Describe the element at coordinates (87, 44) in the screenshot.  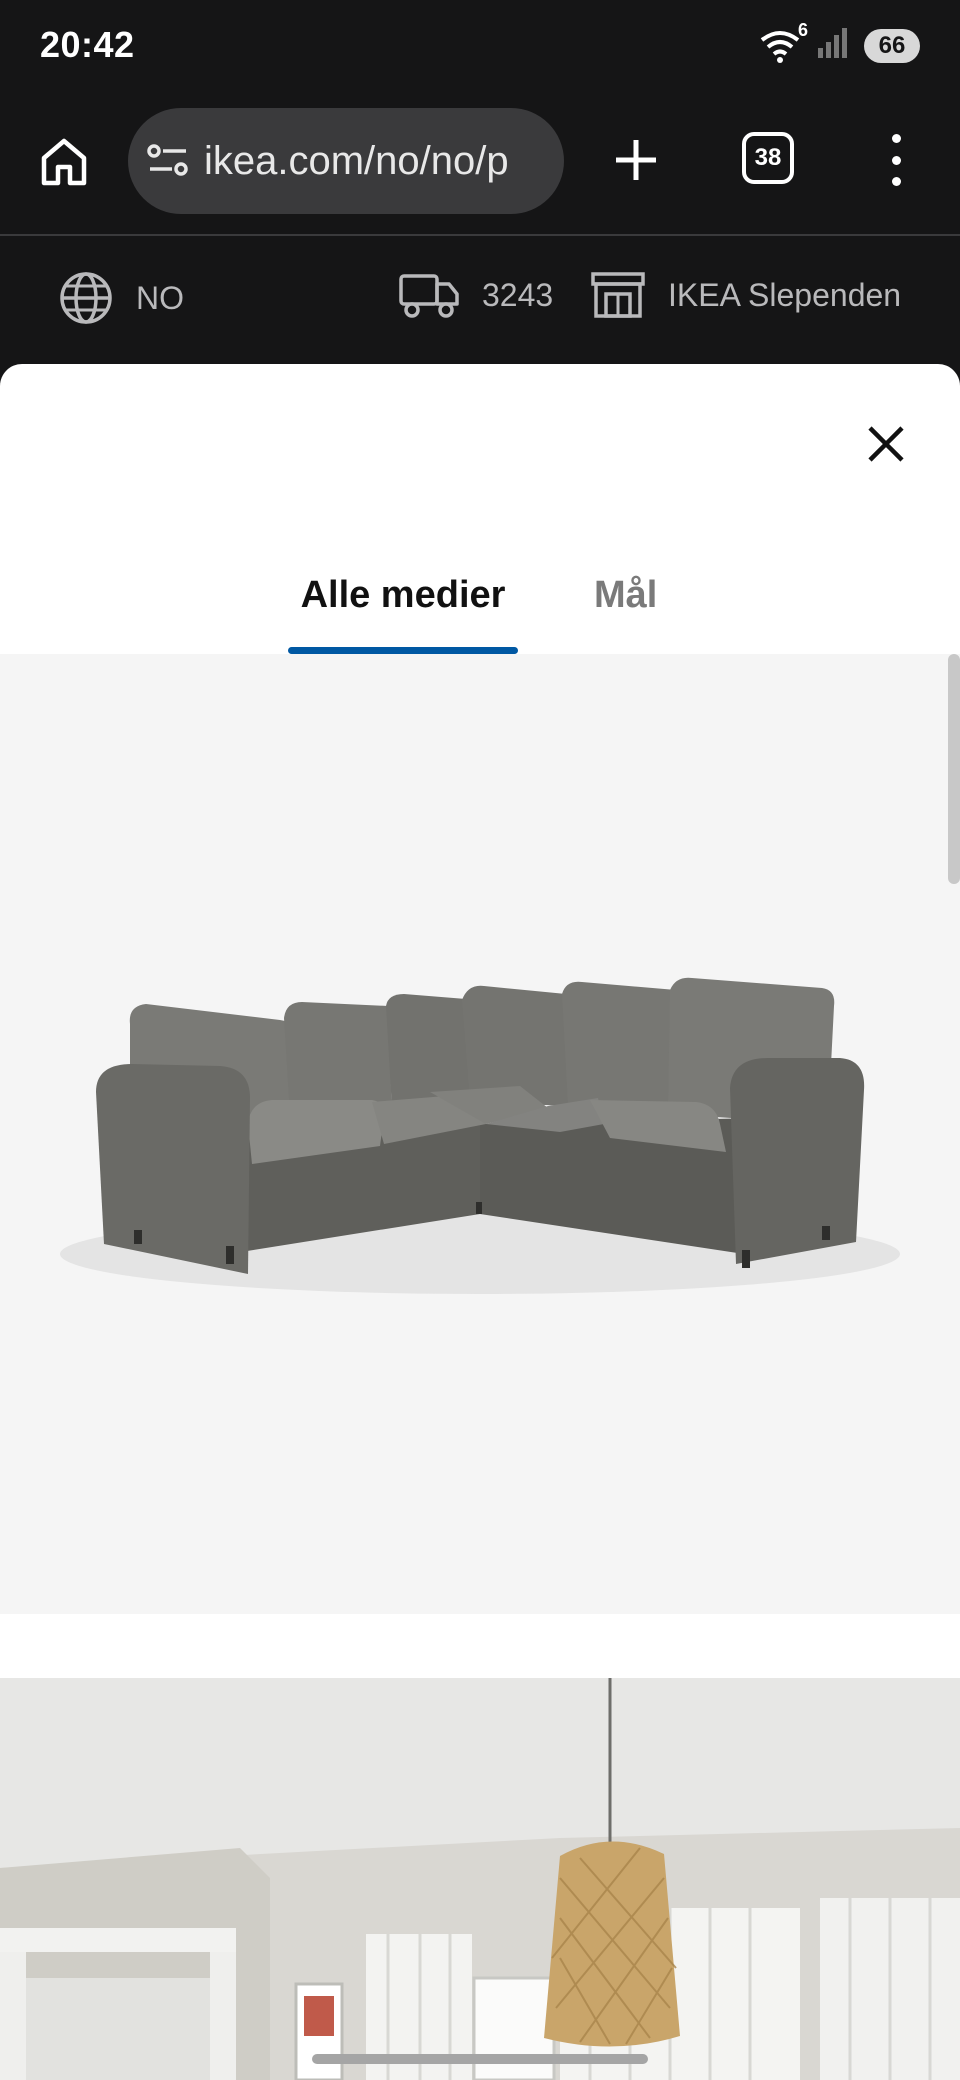
I see `status-time: 20:42` at that location.